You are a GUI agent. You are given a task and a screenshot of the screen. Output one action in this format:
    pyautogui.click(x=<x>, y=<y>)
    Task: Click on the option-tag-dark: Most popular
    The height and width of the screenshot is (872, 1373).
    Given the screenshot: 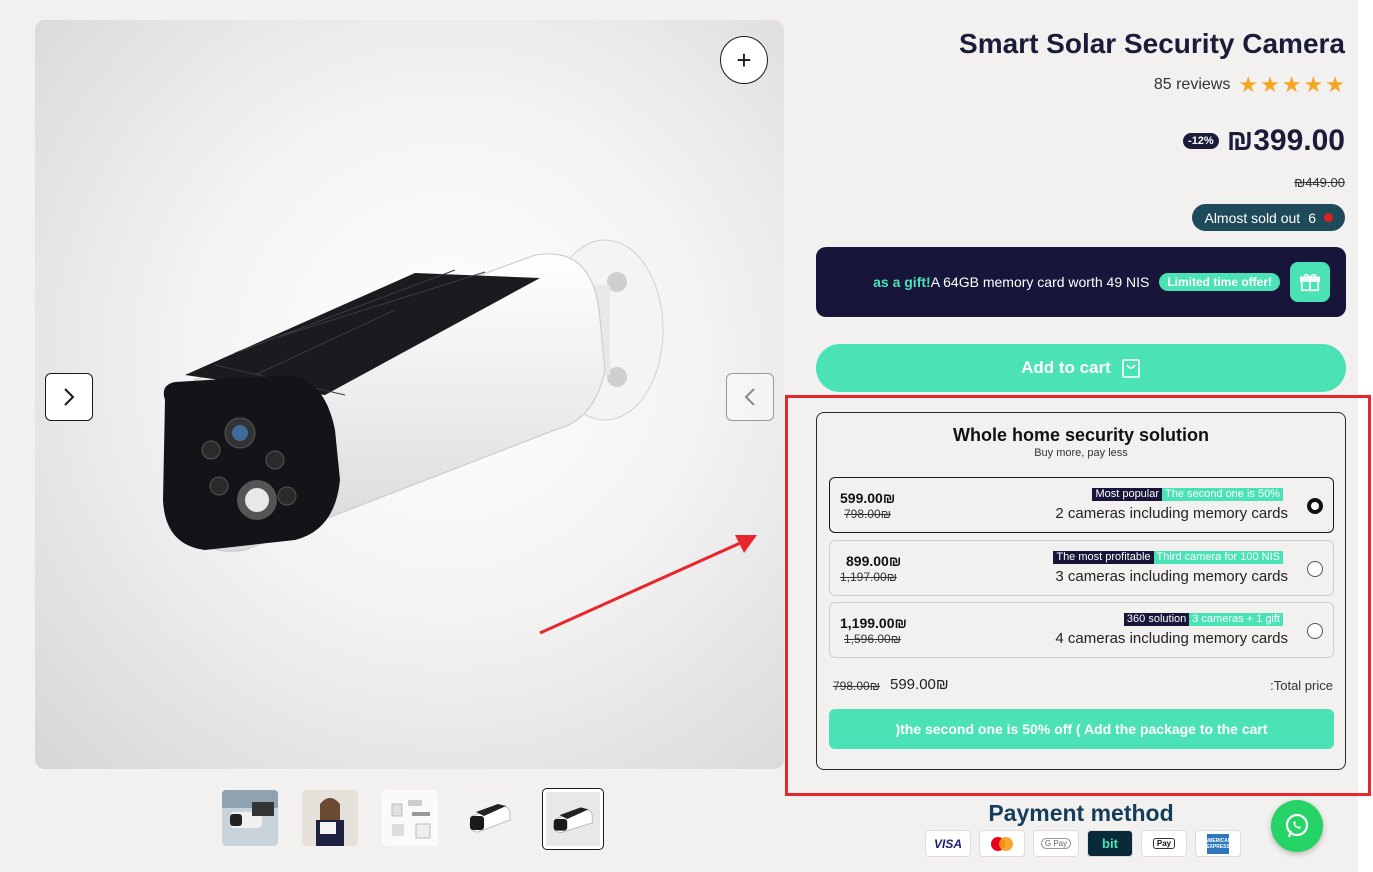 What is the action you would take?
    pyautogui.click(x=1127, y=494)
    